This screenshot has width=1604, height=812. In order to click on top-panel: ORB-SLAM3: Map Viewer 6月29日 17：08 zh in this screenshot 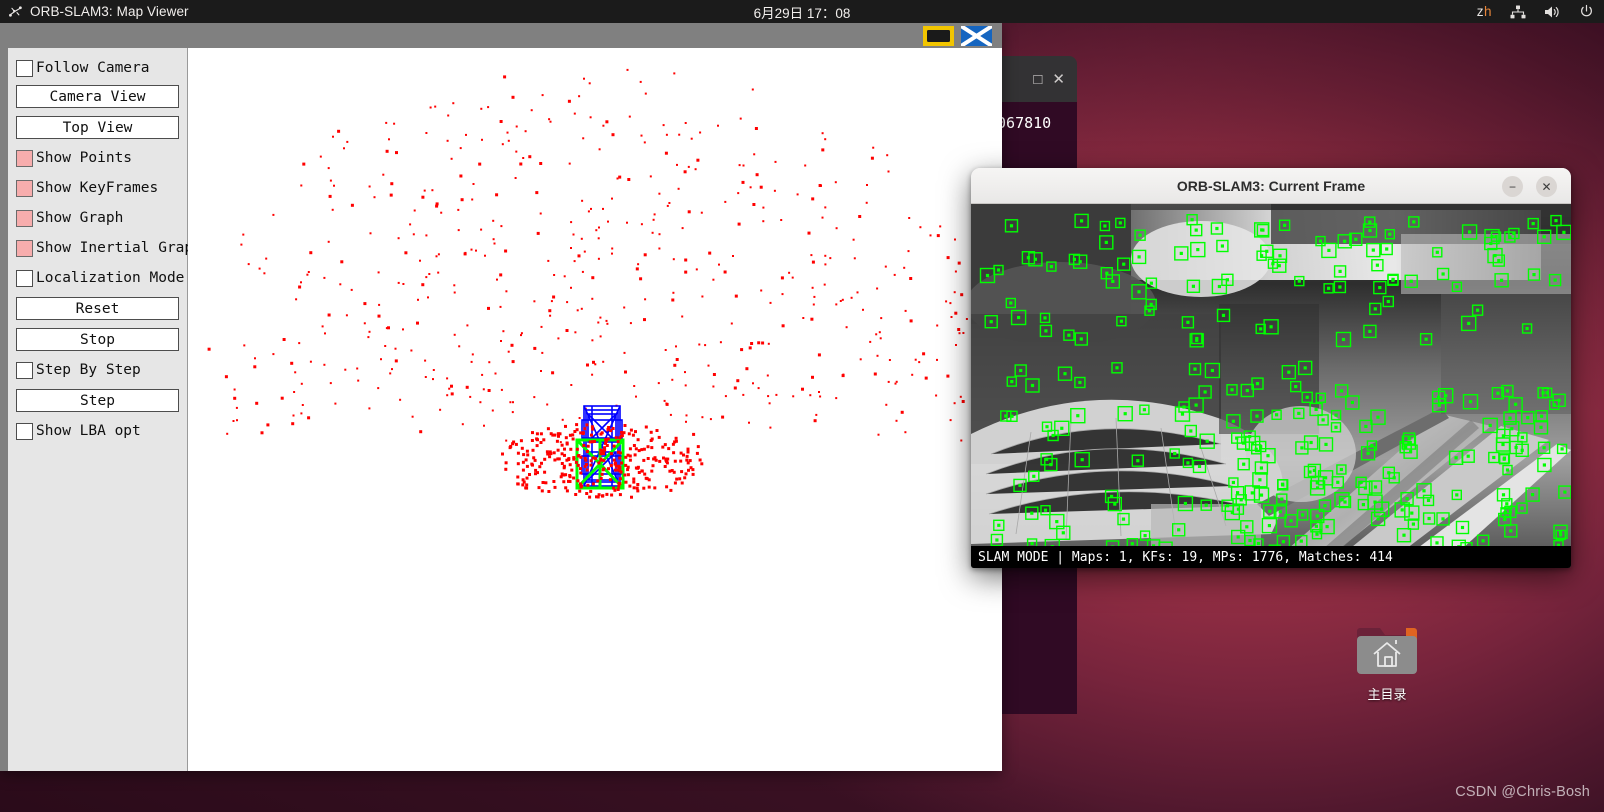, I will do `click(802, 11)`.